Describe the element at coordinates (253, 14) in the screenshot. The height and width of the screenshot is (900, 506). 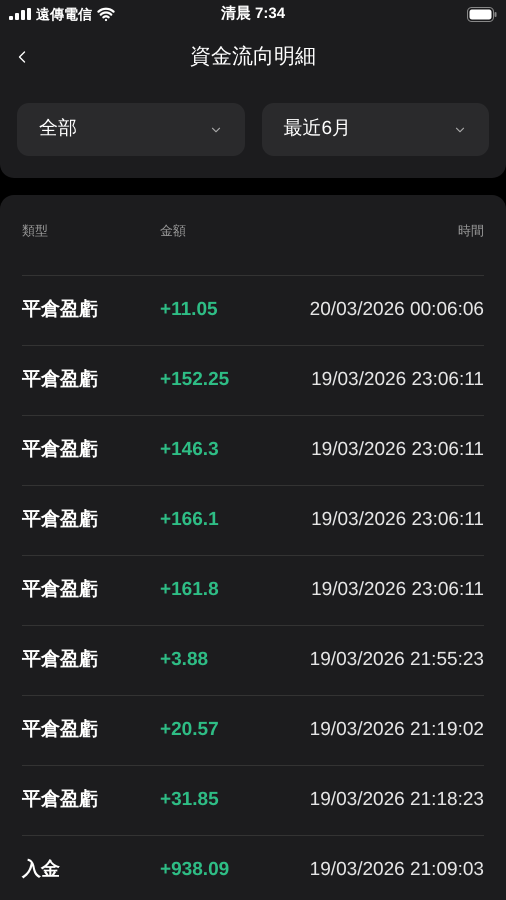
I see `clock: 清晨 7:34` at that location.